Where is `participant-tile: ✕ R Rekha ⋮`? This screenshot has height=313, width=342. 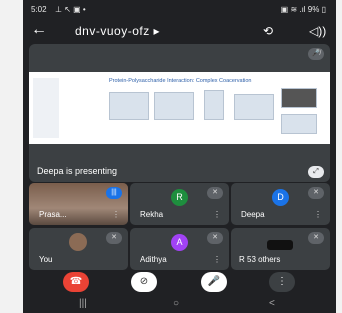 participant-tile: ✕ R Rekha ⋮ is located at coordinates (179, 204).